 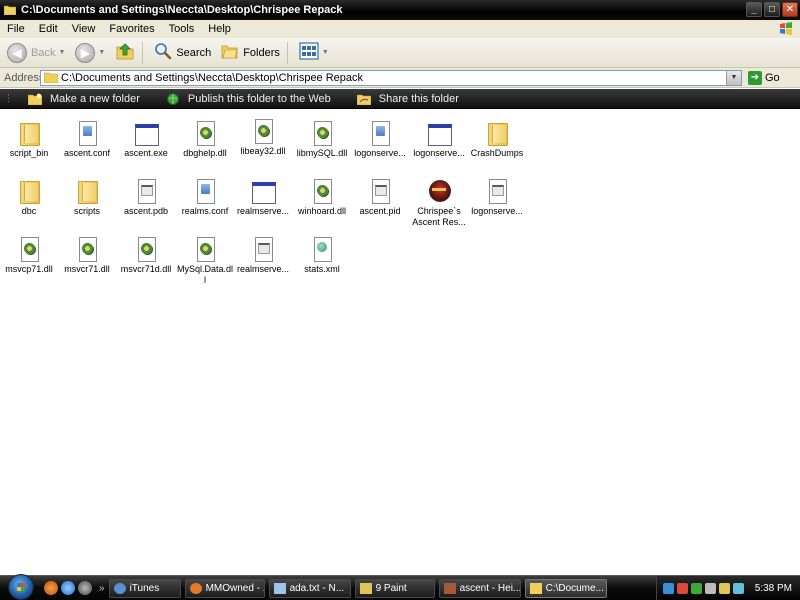 I want to click on file-item: realms.conf, so click(x=205, y=197).